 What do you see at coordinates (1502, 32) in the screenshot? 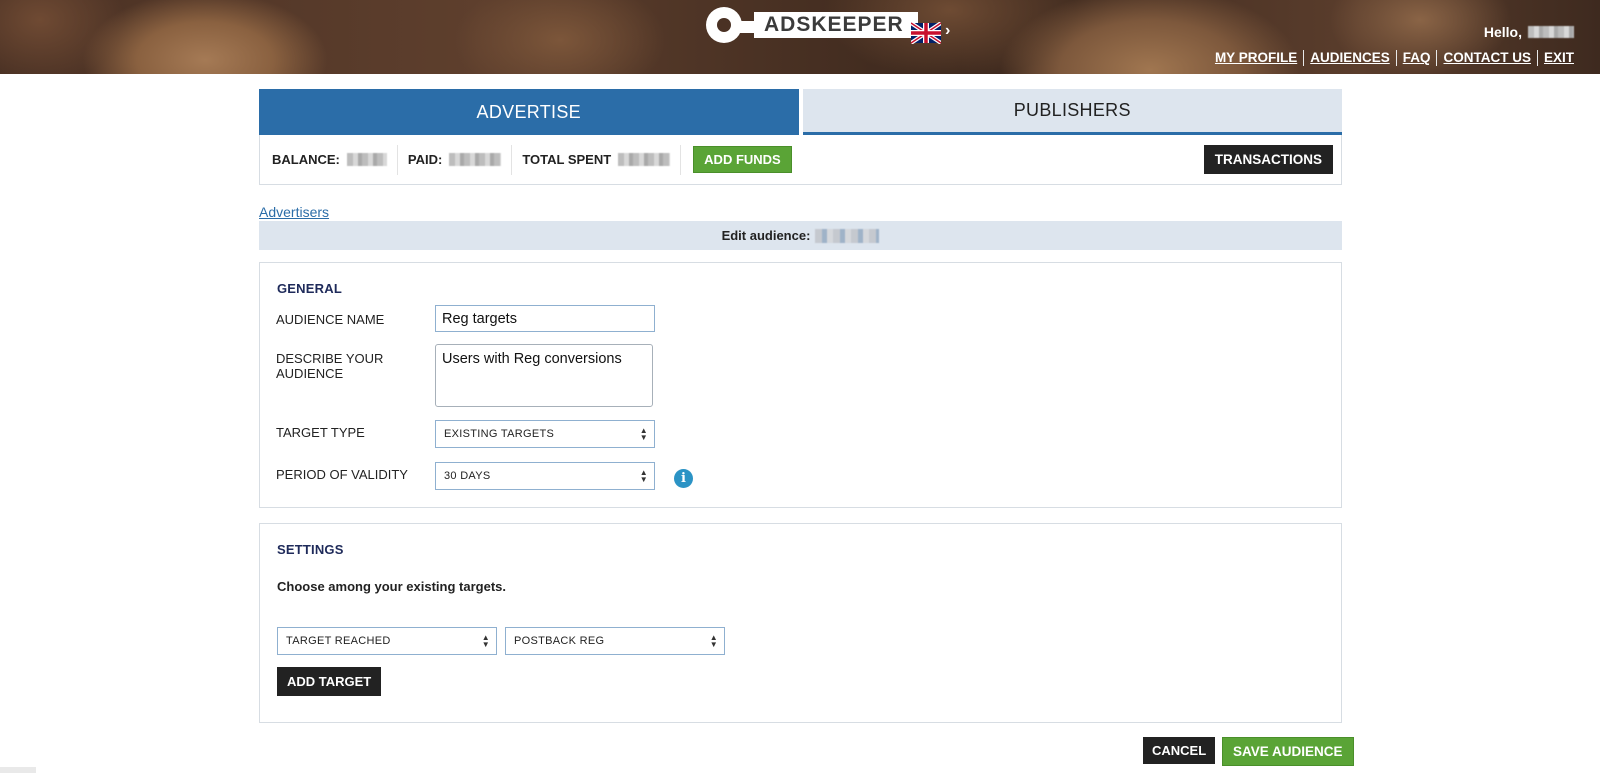
I see `greeting-text: Hello,` at bounding box center [1502, 32].